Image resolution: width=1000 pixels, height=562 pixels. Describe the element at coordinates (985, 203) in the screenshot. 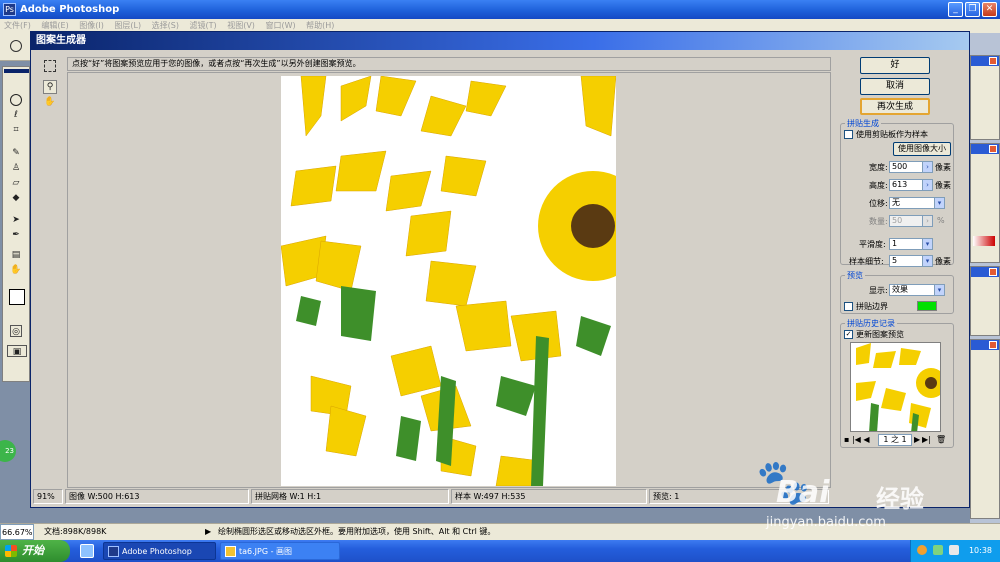

I see `palette-color` at that location.